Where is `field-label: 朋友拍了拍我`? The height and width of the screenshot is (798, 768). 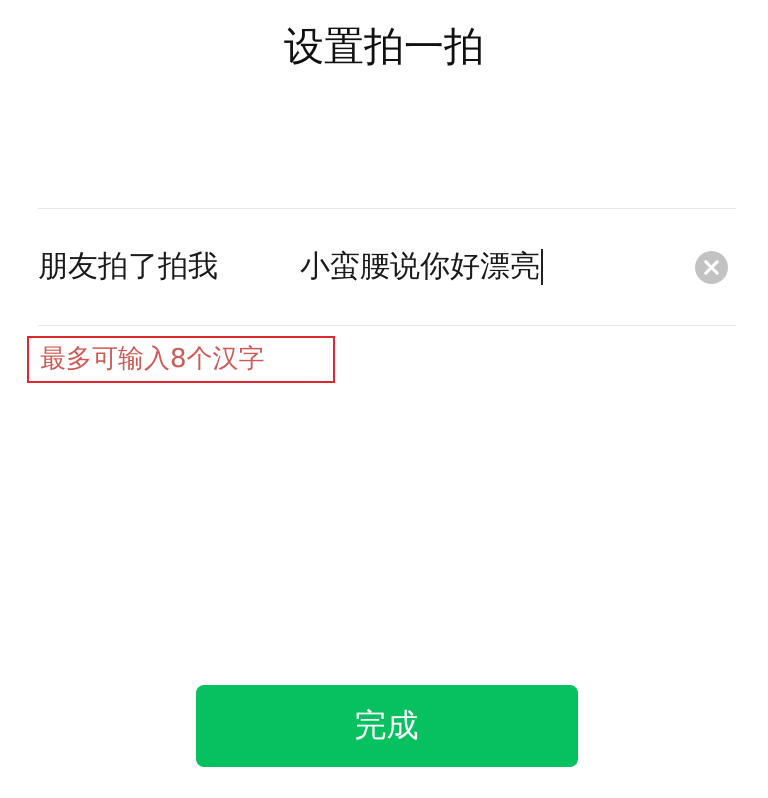
field-label: 朋友拍了拍我 is located at coordinates (128, 267).